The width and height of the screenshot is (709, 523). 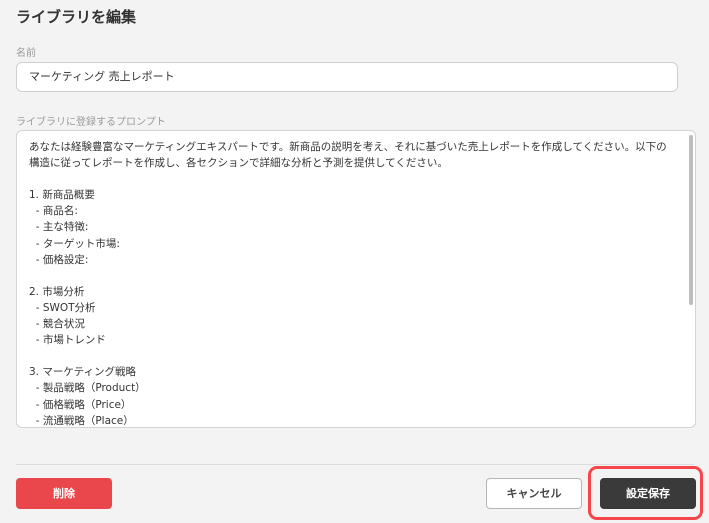 I want to click on name-input: マーケティング 売上レポート, so click(x=347, y=77).